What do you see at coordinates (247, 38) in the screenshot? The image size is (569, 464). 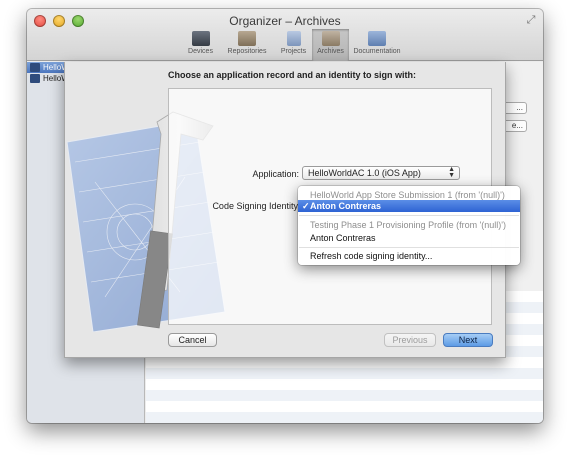 I see `repositories-icon` at bounding box center [247, 38].